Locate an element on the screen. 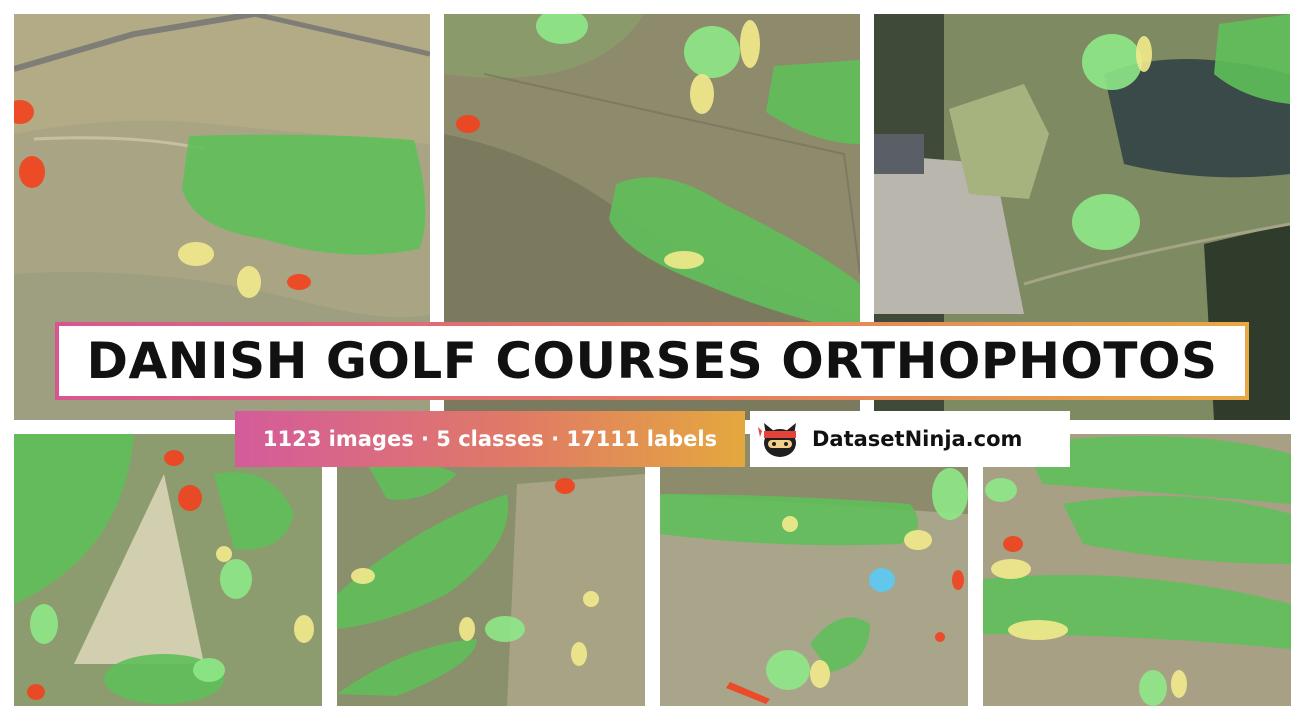 The image size is (1306, 720). title-banner: DANISH GOLF COURSES ORTHOPHOTOS is located at coordinates (652, 361).